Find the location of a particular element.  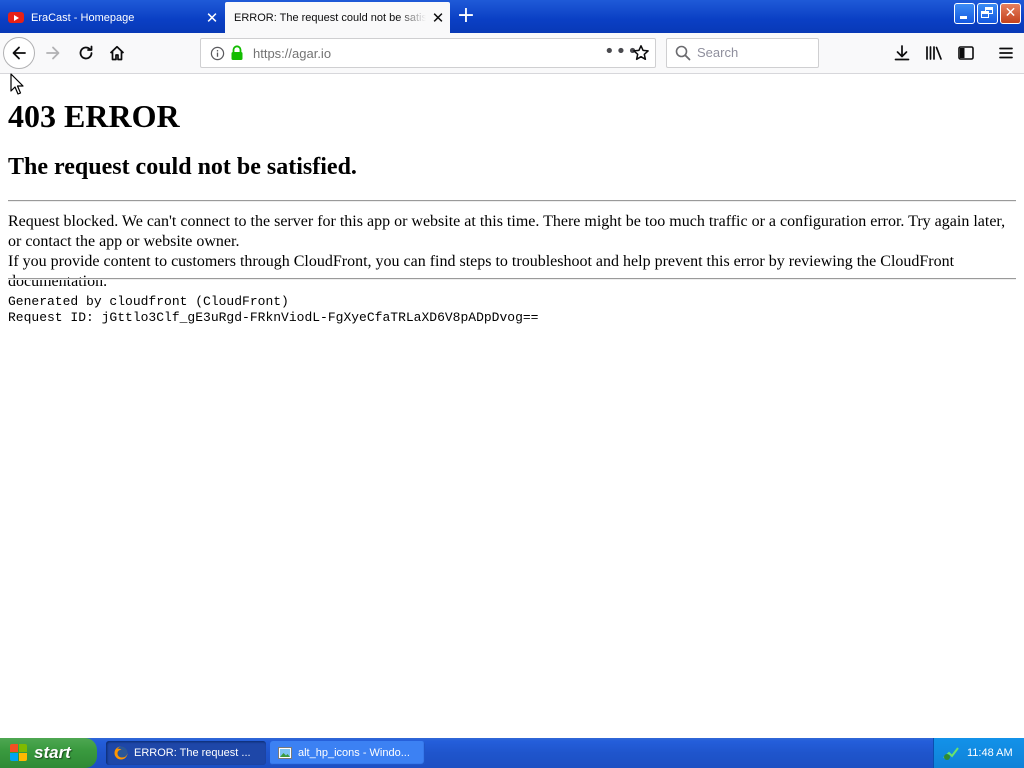

home-button is located at coordinates (117, 53).